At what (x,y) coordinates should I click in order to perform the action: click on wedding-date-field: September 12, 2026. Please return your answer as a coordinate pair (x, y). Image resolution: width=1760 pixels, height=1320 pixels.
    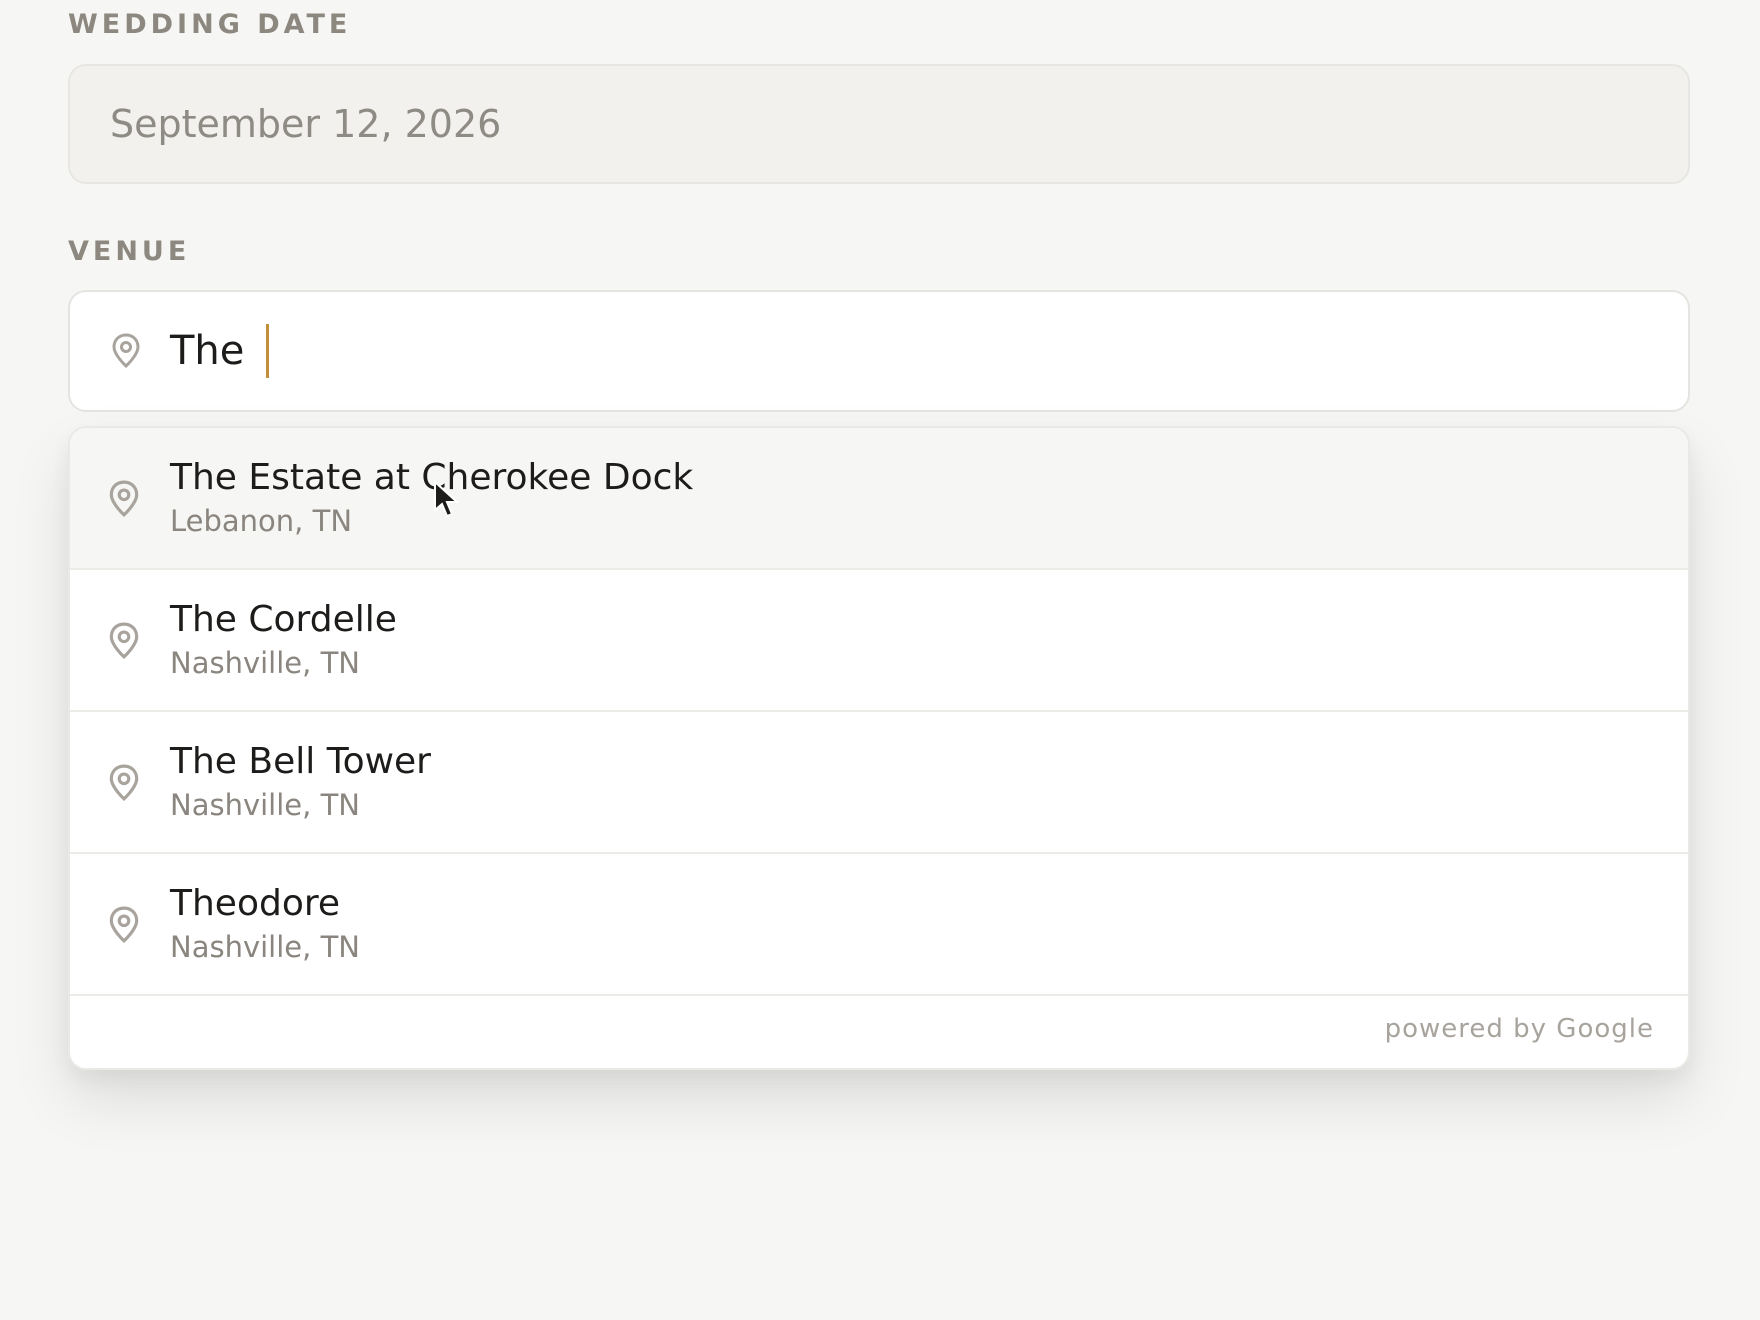
    Looking at the image, I should click on (879, 124).